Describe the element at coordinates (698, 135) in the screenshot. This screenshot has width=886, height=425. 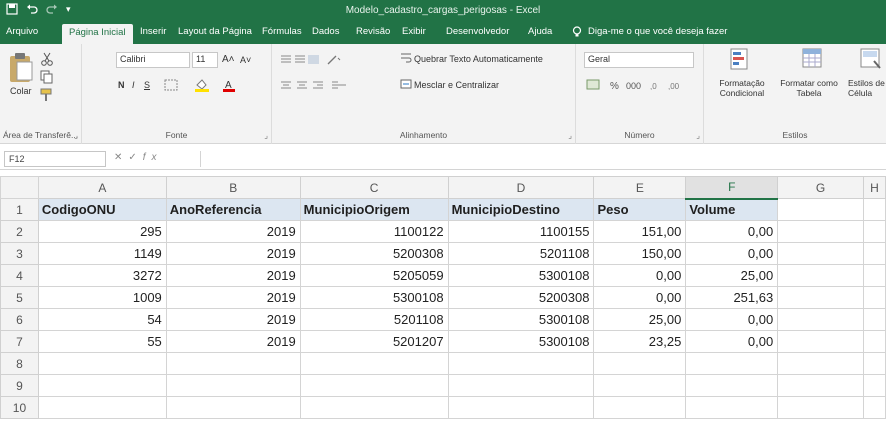
I see `number-launcher-icon: ⌟` at that location.